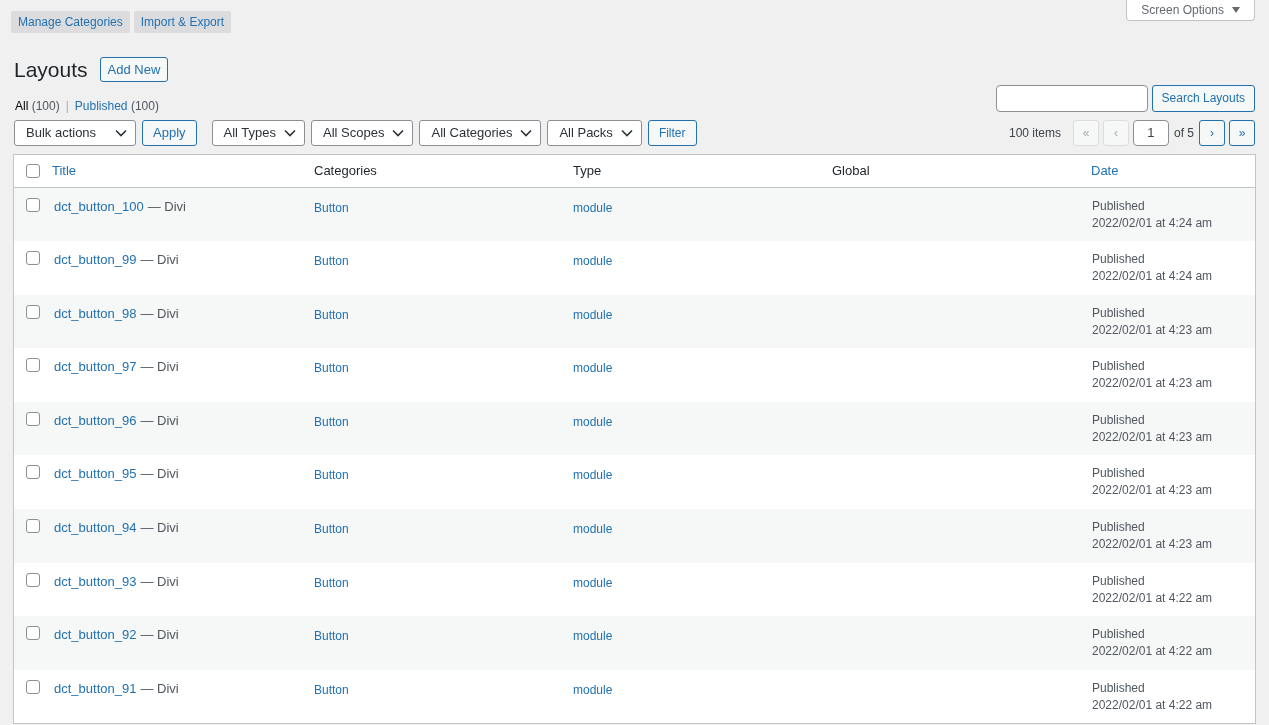 This screenshot has height=725, width=1269. What do you see at coordinates (95, 688) in the screenshot?
I see `layout-title-link: dct_button_91` at bounding box center [95, 688].